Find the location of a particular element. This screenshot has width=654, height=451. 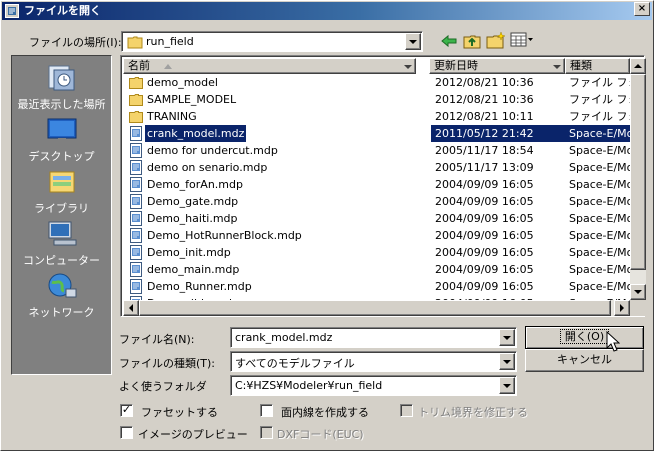

open-button: 開く(O) is located at coordinates (584, 337).